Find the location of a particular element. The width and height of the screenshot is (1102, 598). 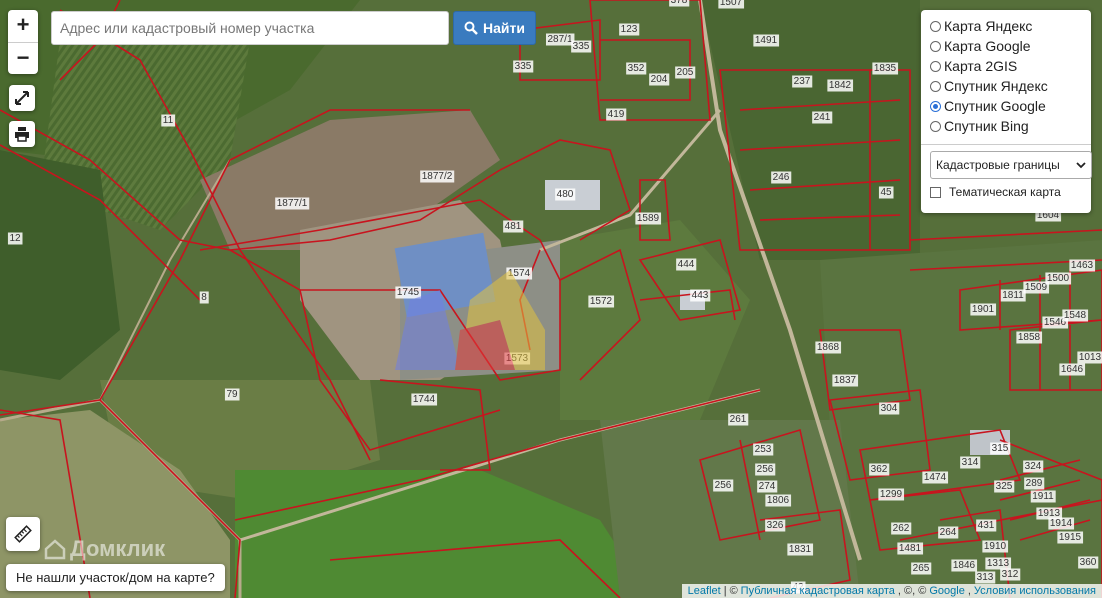

parcel-number-label: 1299 is located at coordinates (891, 494).